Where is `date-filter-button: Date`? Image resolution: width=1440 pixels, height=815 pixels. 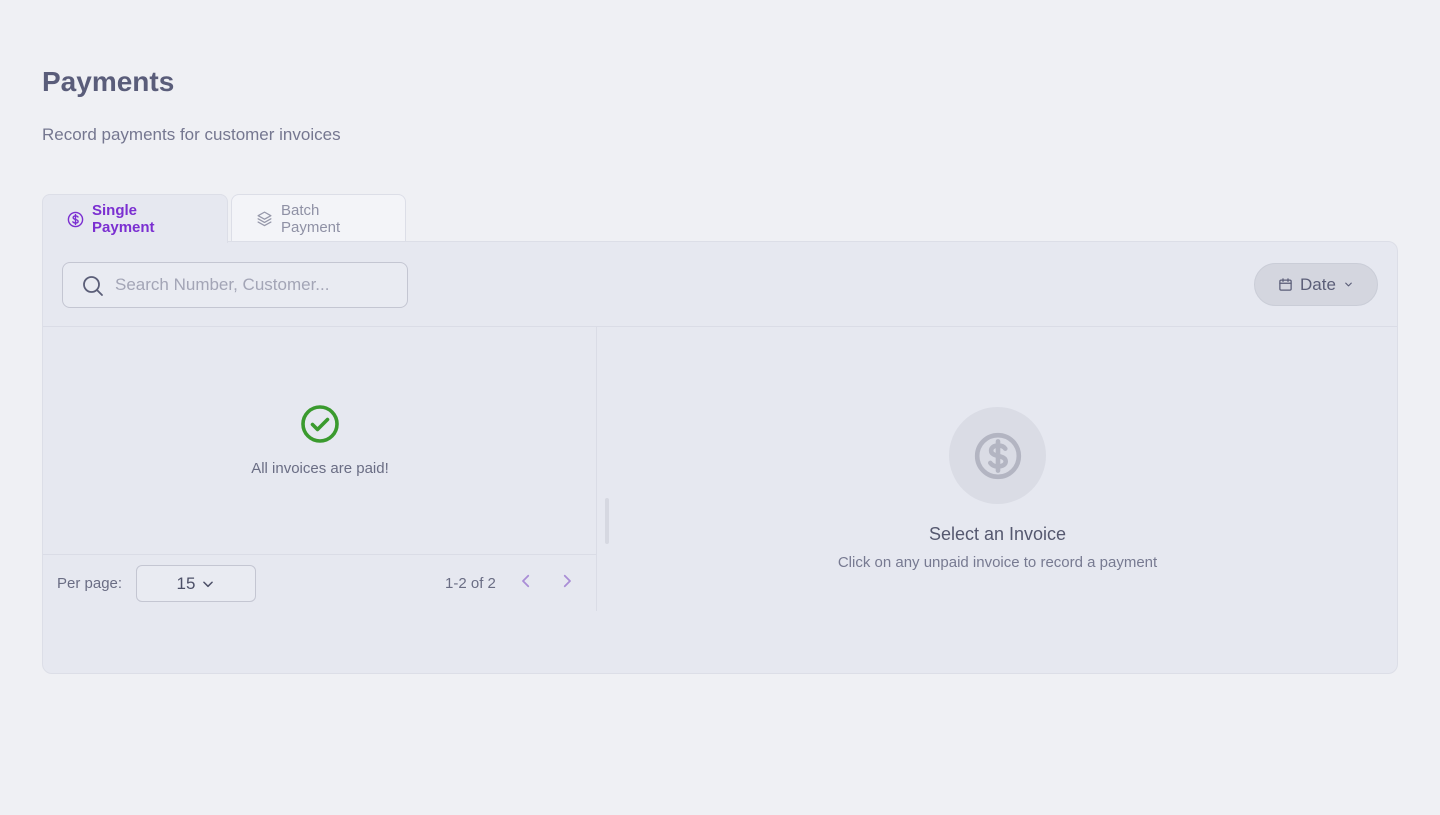
date-filter-button: Date is located at coordinates (1316, 284).